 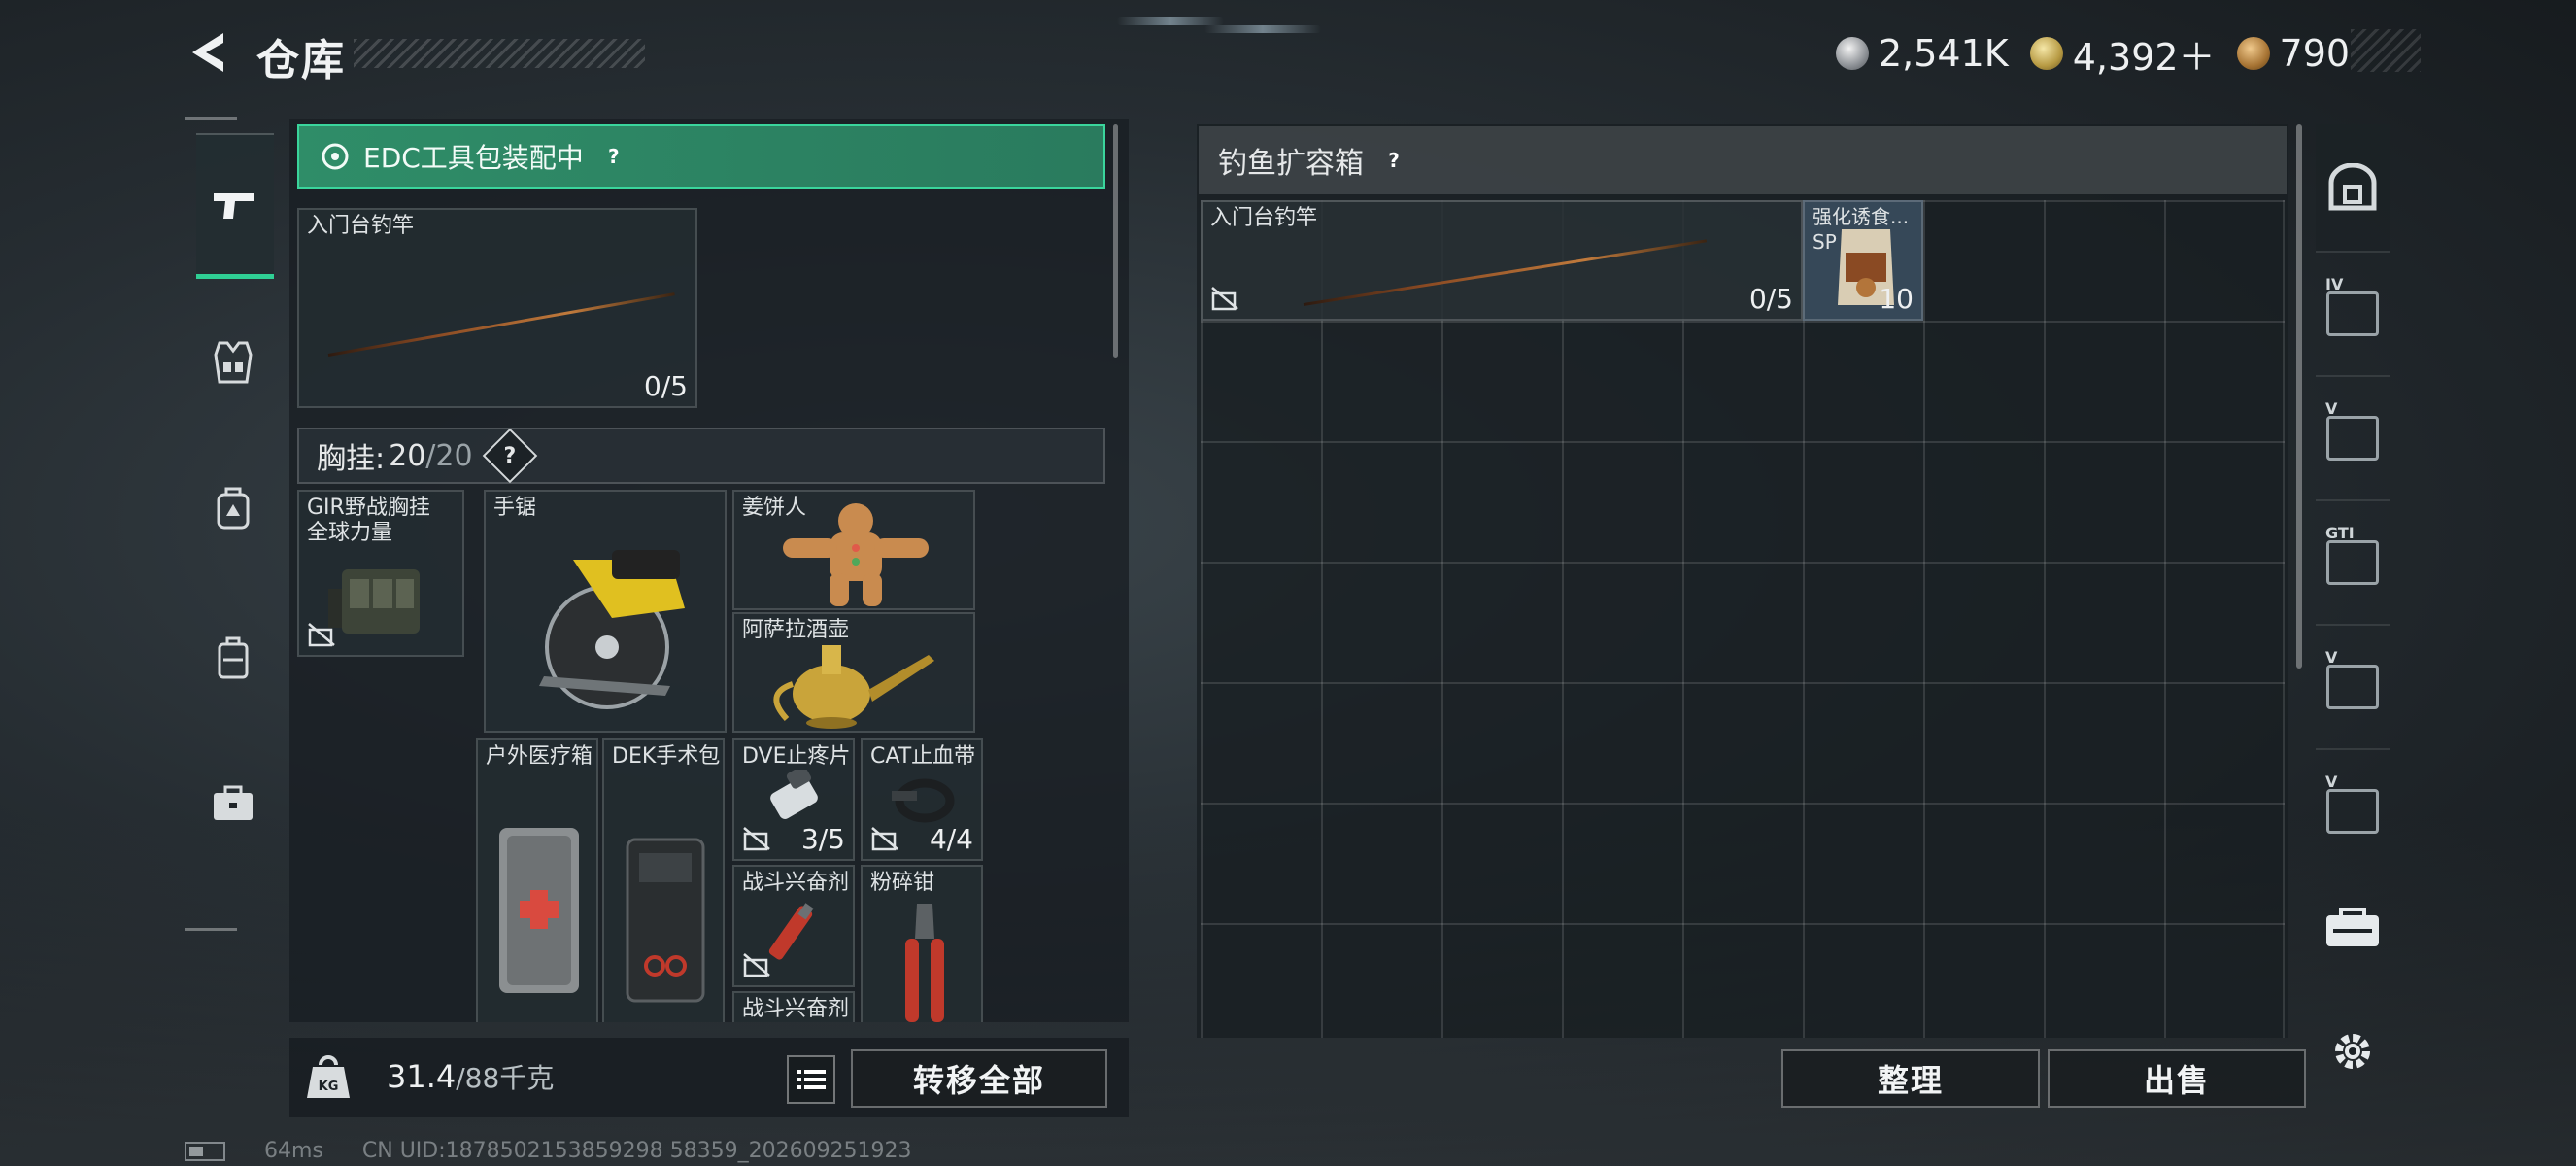 I want to click on item-slot-painkiller: DVE止疼片 3/5, so click(x=793, y=799).